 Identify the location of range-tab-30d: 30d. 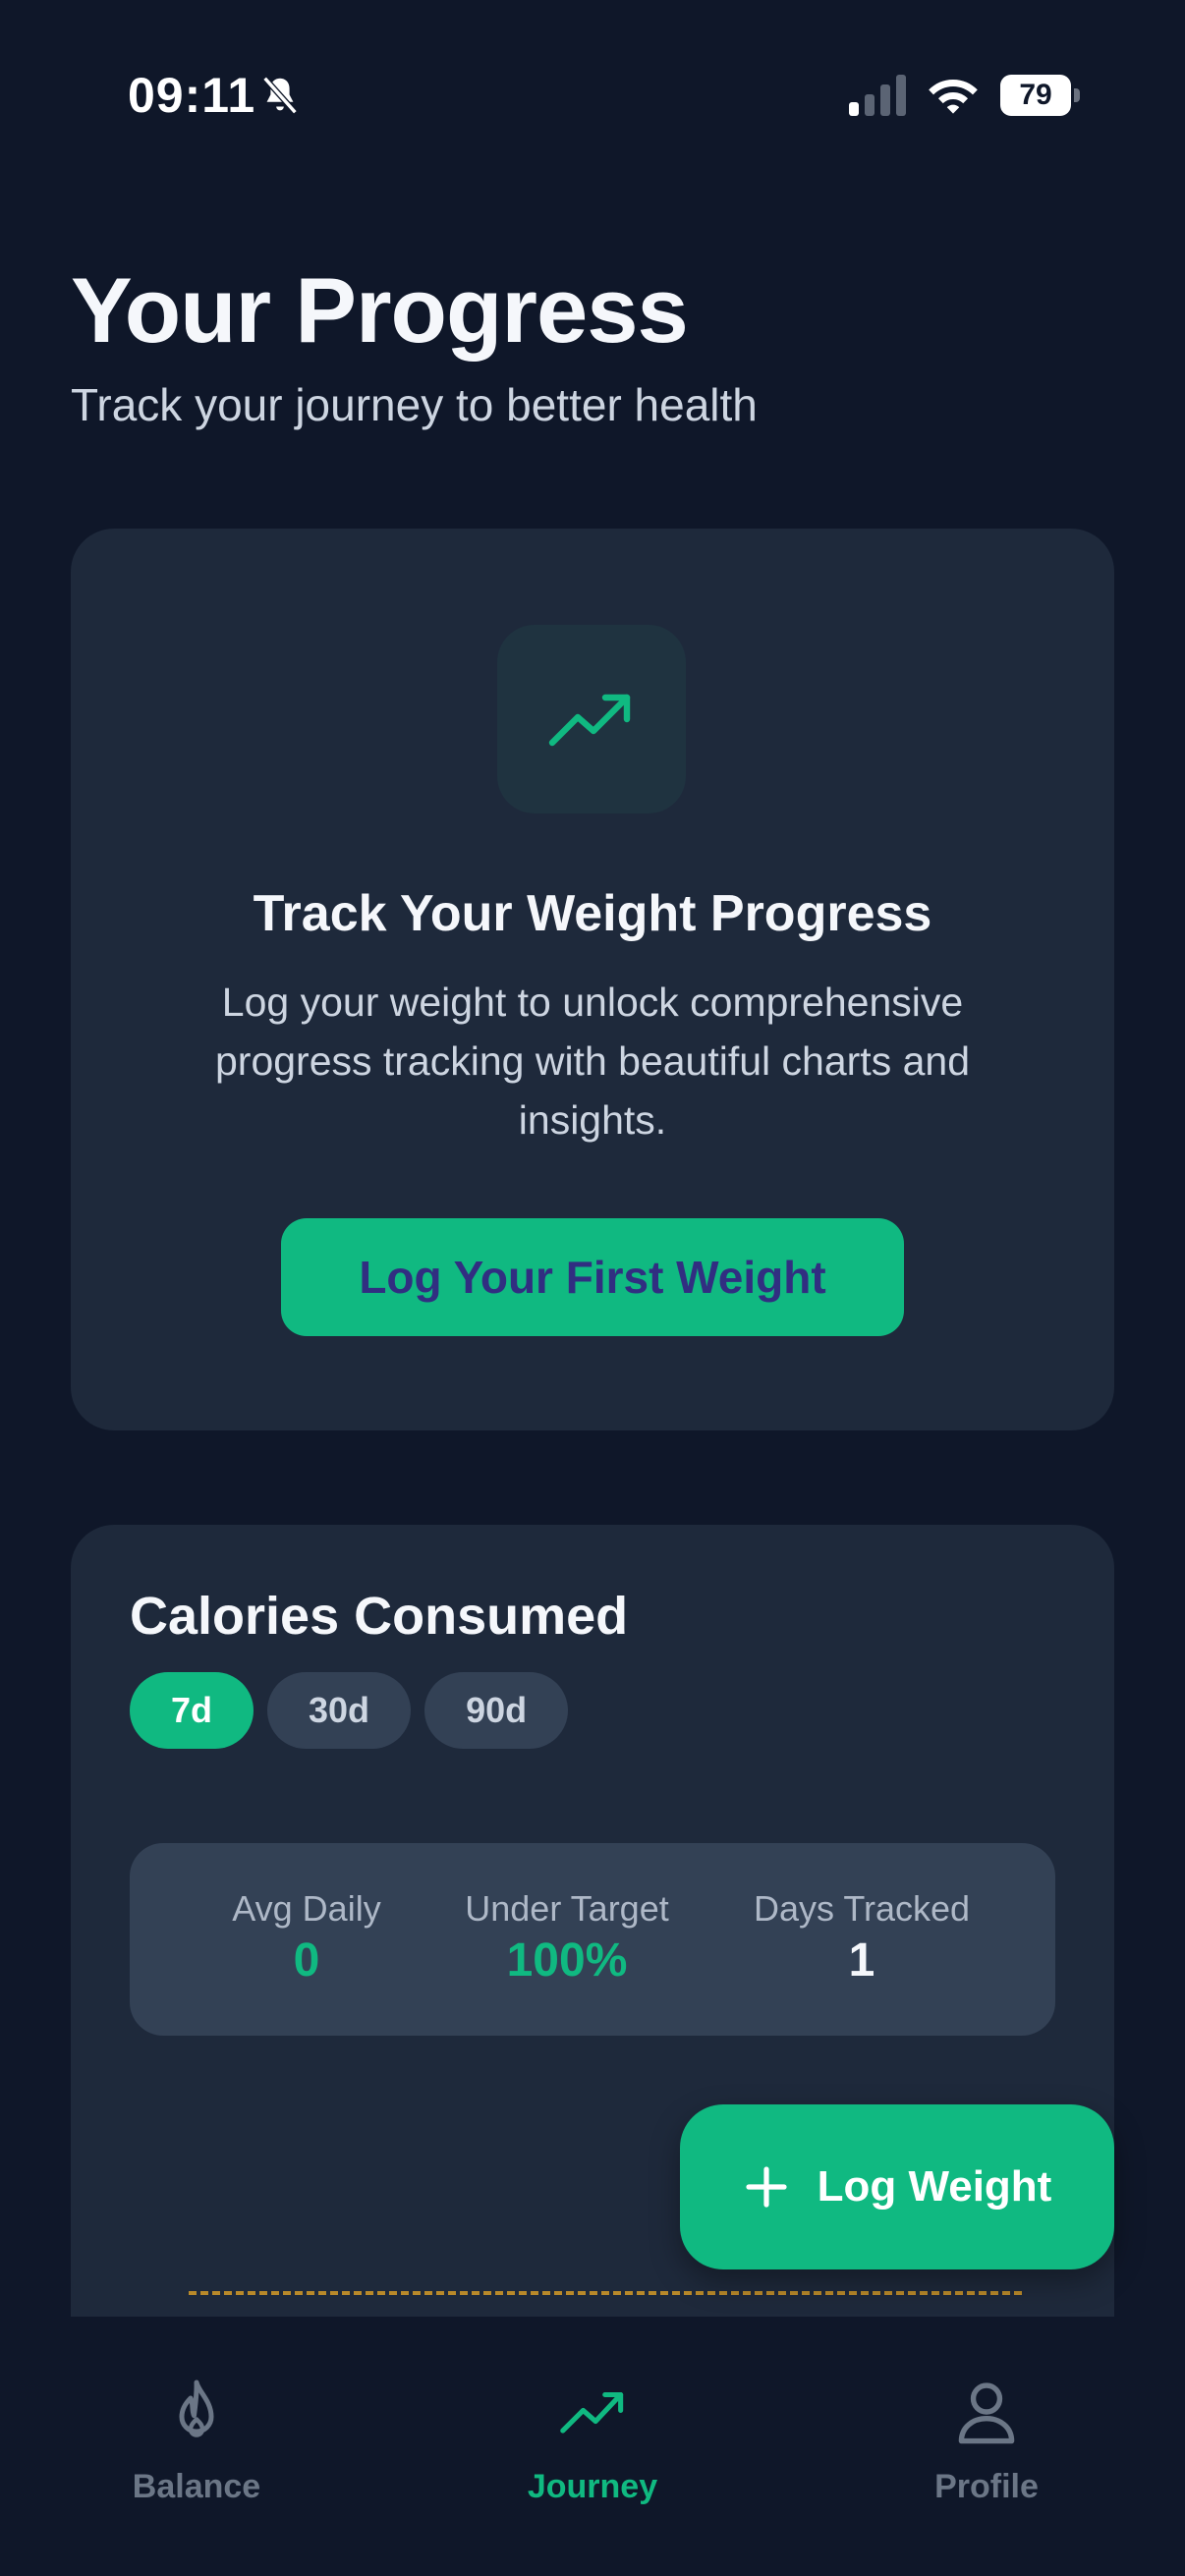
(340, 1710).